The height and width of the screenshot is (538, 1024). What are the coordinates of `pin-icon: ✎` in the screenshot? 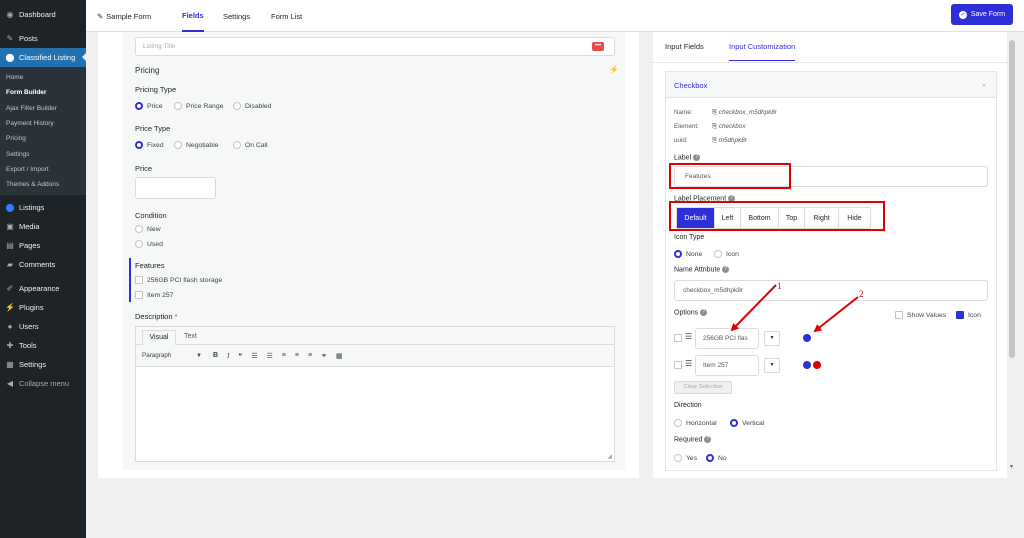 It's located at (10, 38).